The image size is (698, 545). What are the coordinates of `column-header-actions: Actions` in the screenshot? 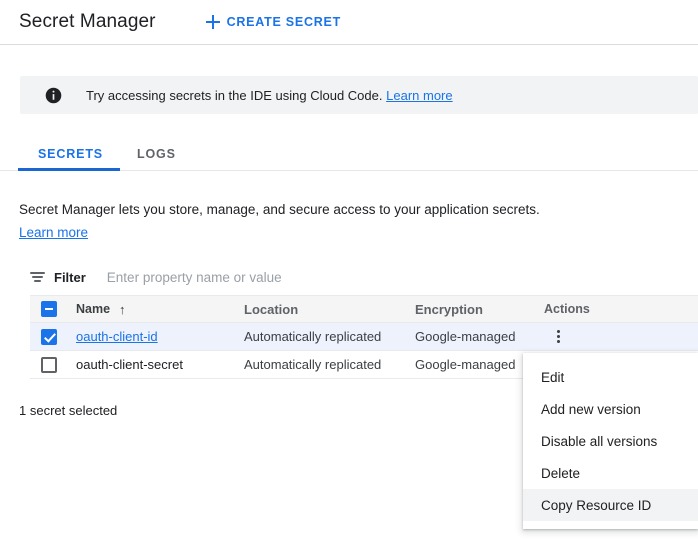 It's located at (567, 309).